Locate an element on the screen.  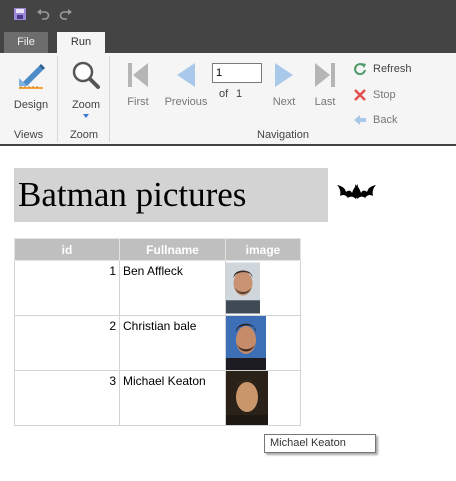
design-label: Design is located at coordinates (31, 105).